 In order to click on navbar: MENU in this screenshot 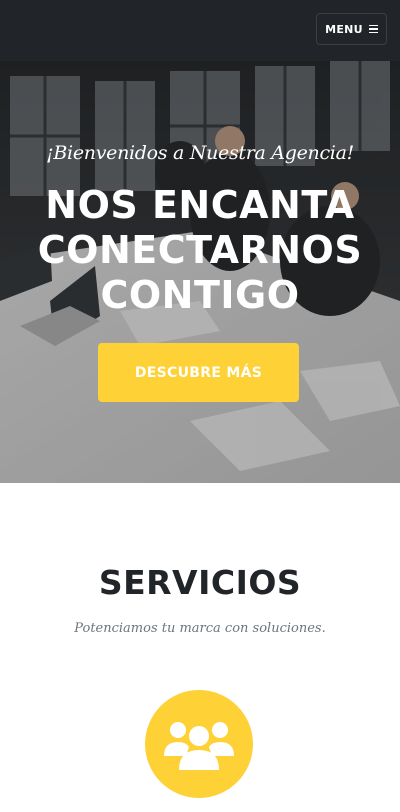, I will do `click(200, 30)`.